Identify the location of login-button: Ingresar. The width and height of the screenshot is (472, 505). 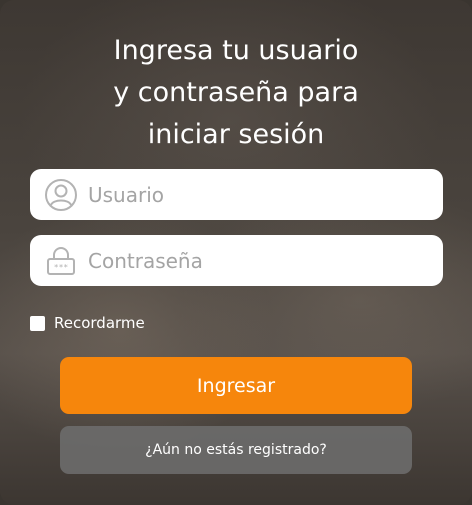
(236, 385).